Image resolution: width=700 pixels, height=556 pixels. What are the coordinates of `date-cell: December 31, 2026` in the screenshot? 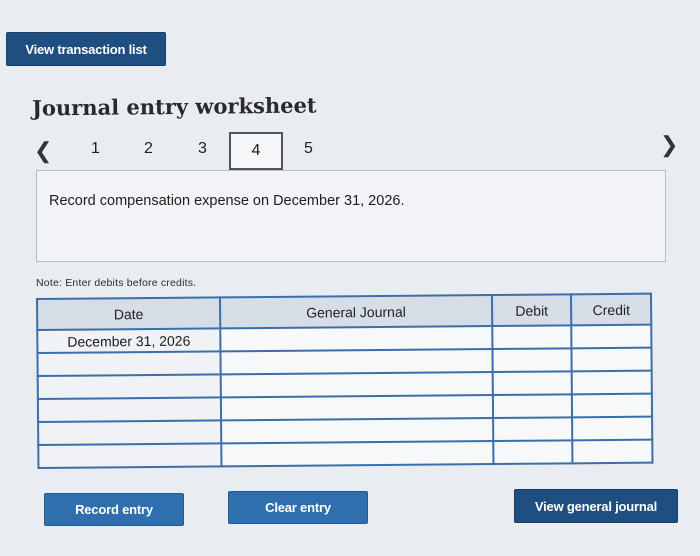 It's located at (129, 340).